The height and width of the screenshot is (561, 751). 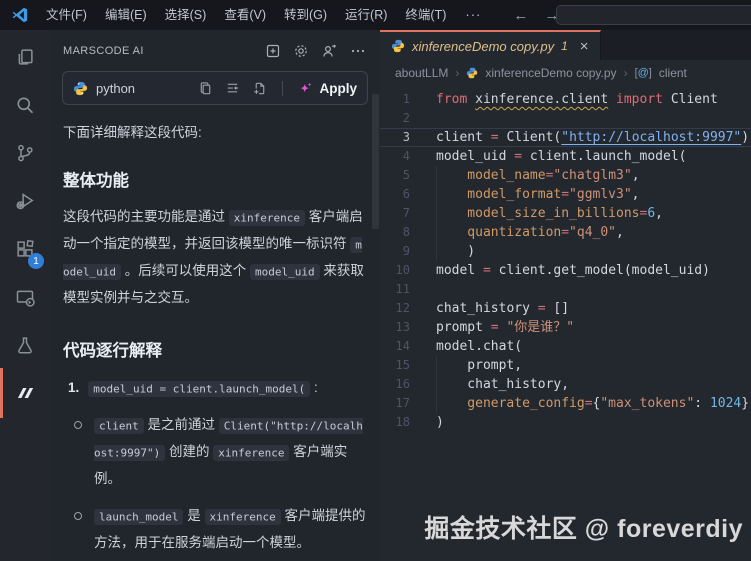 What do you see at coordinates (565, 175) in the screenshot?
I see `code-line: 5 model_name="chatglm3",` at bounding box center [565, 175].